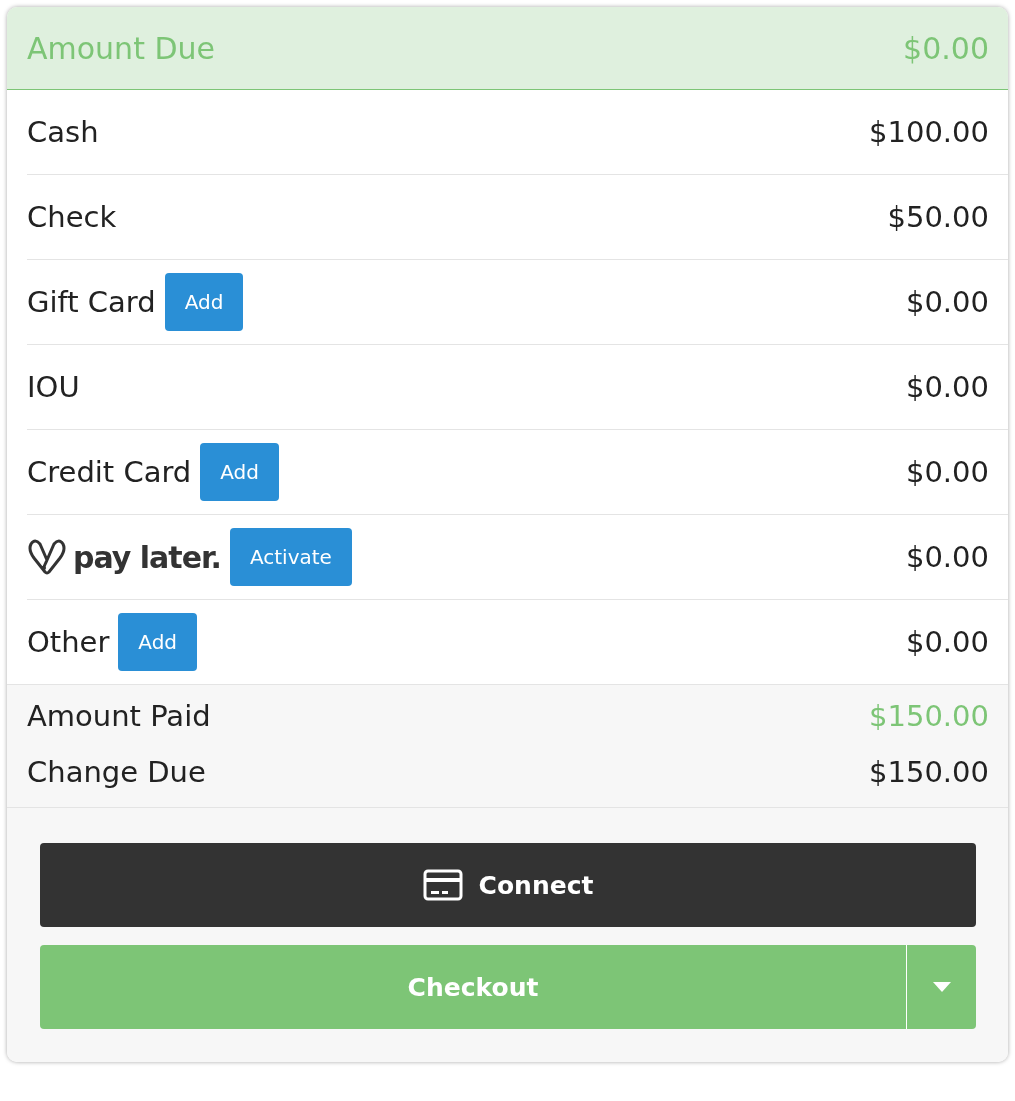 This screenshot has height=1101, width=1015. I want to click on heart-icon, so click(47, 557).